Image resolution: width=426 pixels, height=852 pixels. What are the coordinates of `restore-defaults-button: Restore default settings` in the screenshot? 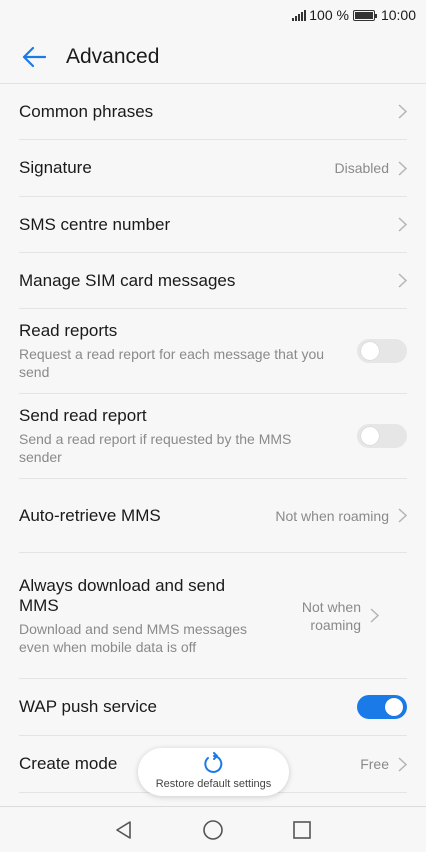 It's located at (213, 772).